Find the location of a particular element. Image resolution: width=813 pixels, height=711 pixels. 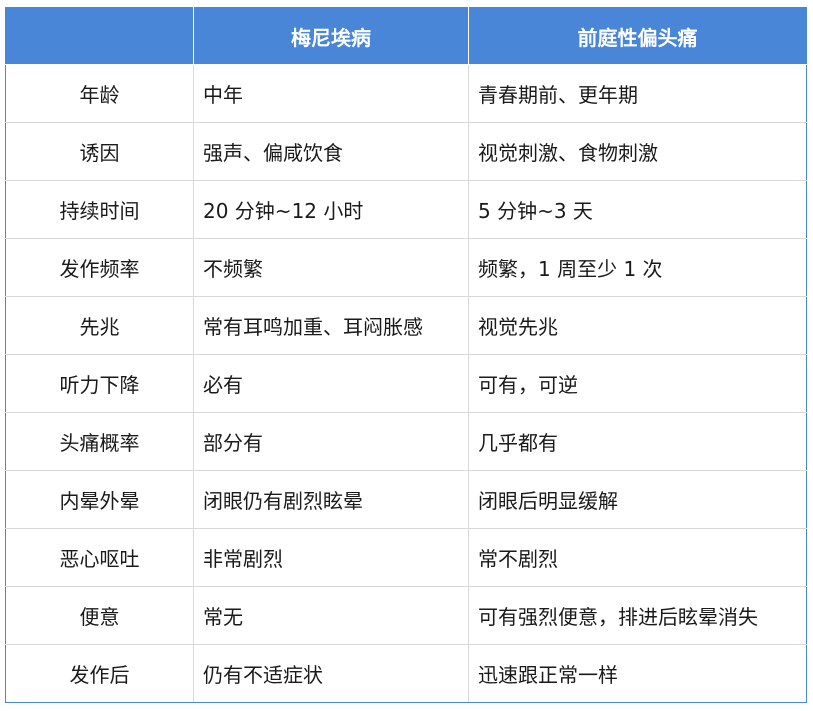

table-row: 恶心呕吐 非常剧烈 常不剧烈 is located at coordinates (406, 557).